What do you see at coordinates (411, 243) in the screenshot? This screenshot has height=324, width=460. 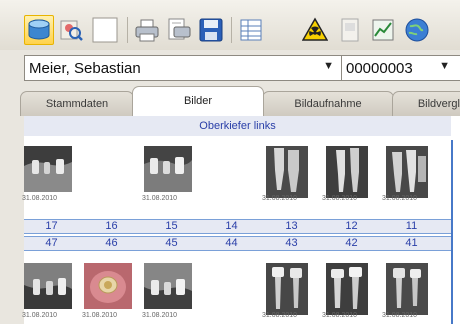 I see `tooth-number: 41` at bounding box center [411, 243].